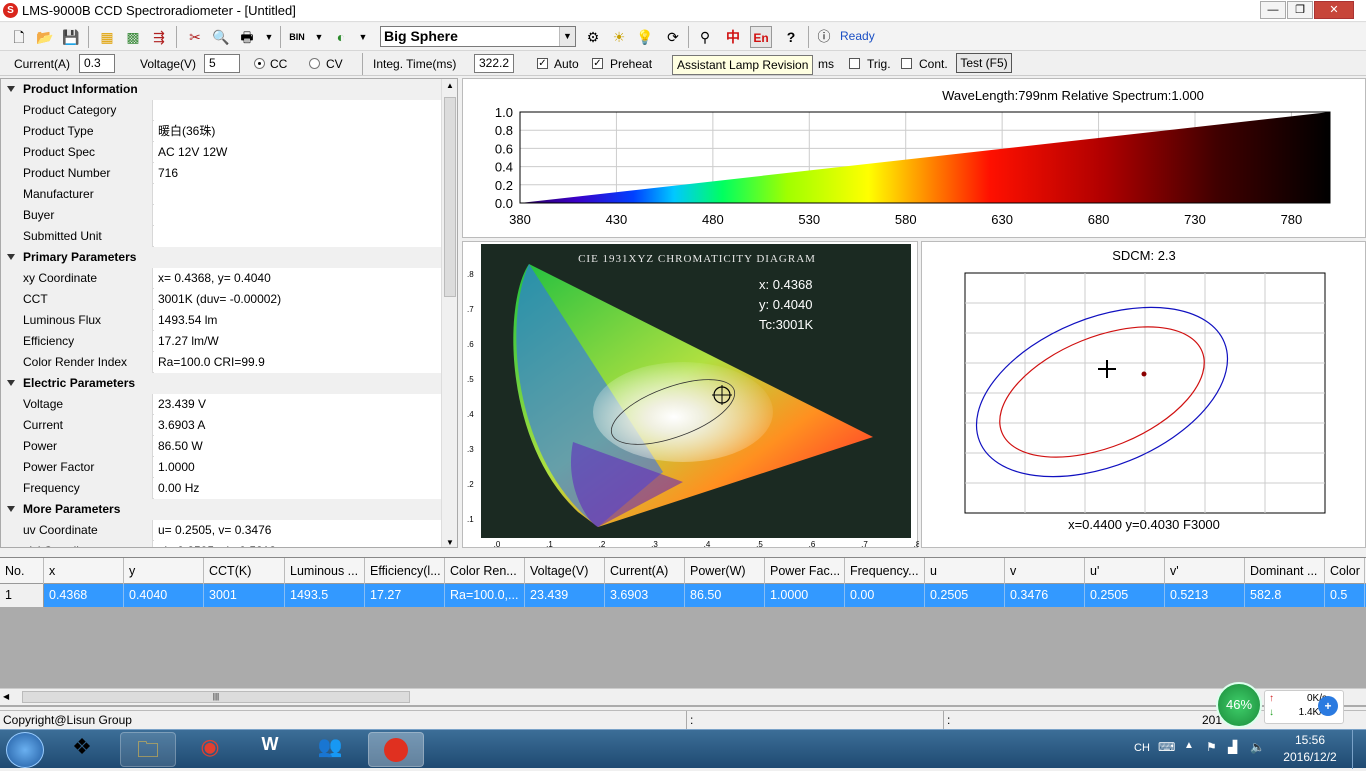 This screenshot has height=771, width=1366. What do you see at coordinates (221, 37) in the screenshot?
I see `print-preview-icon: 🔍` at bounding box center [221, 37].